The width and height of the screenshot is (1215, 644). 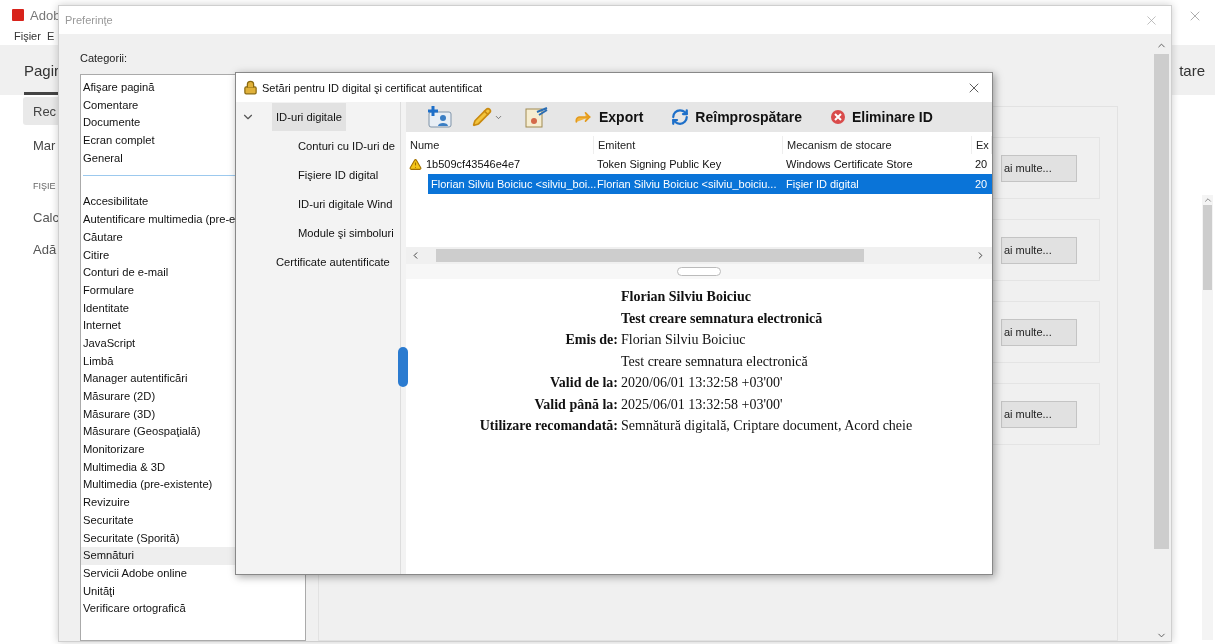 What do you see at coordinates (822, 184) in the screenshot?
I see `table-cell: Fişier ID digital` at bounding box center [822, 184].